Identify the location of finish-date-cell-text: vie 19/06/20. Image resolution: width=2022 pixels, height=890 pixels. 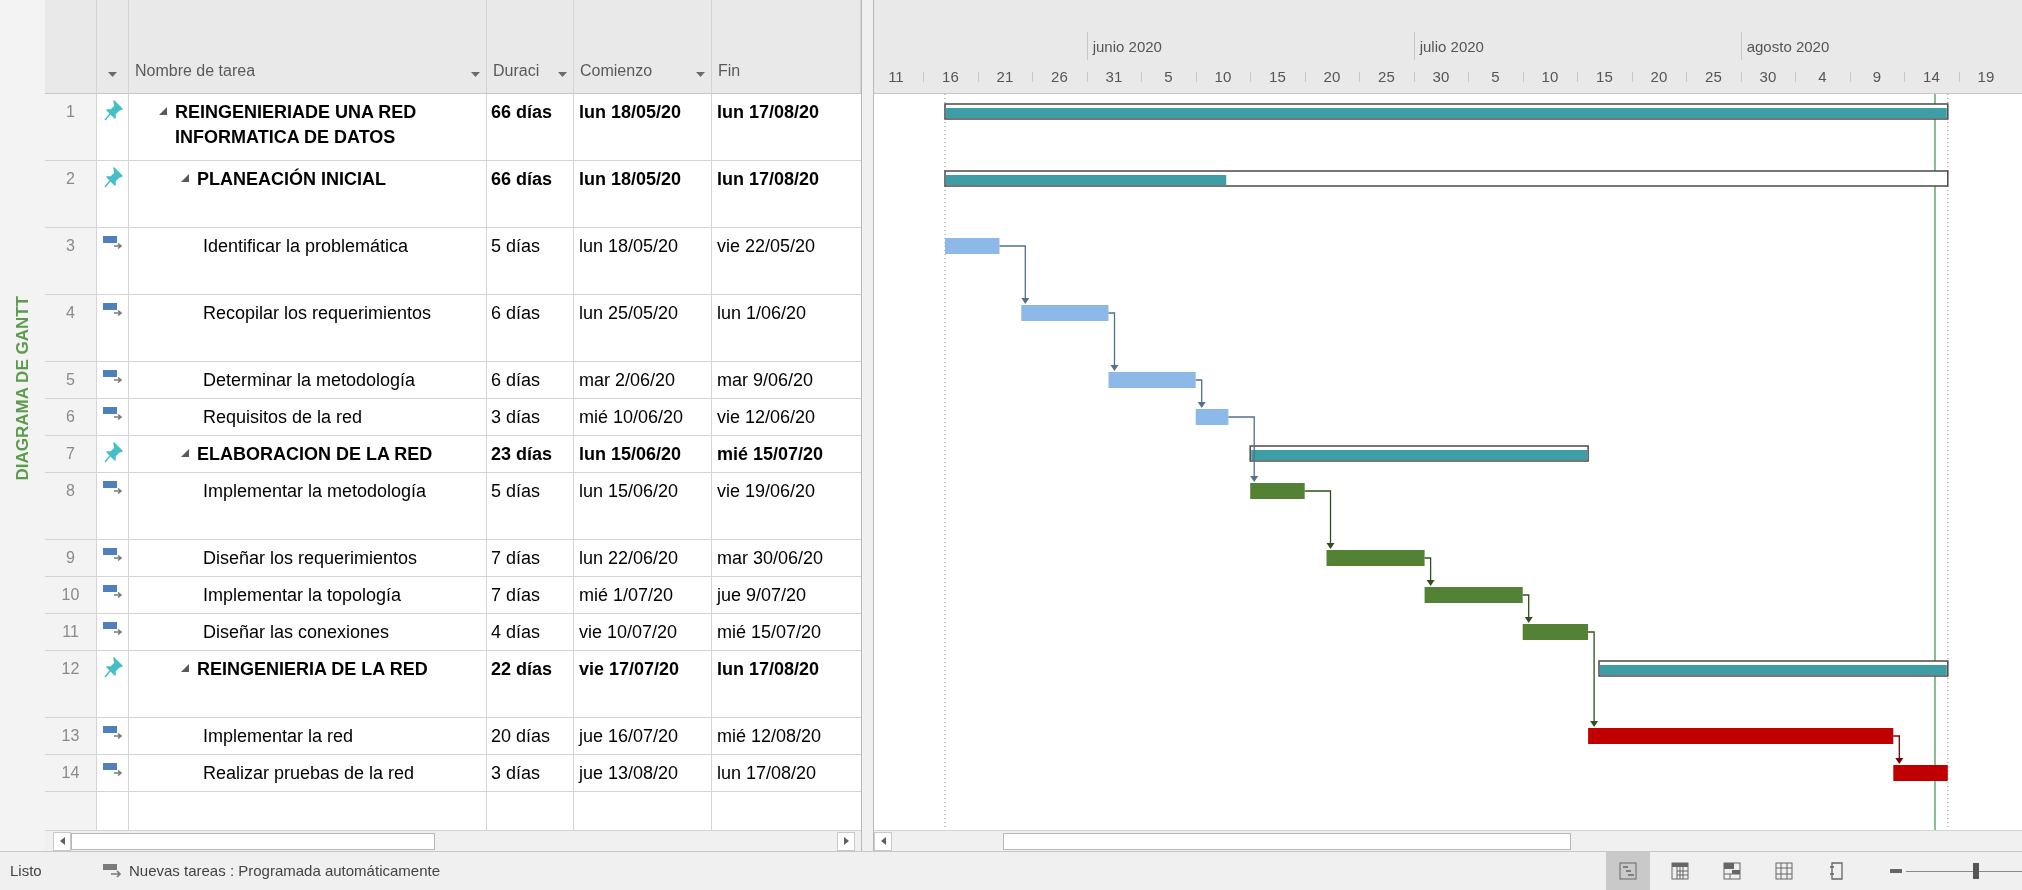
(766, 491).